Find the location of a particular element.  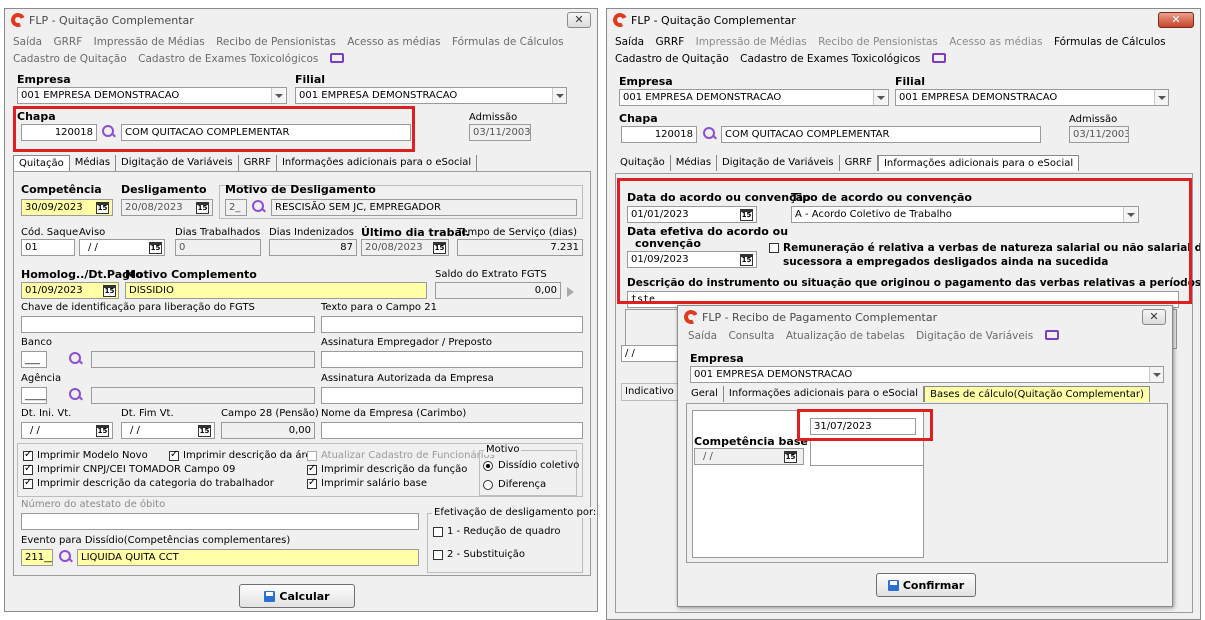

menu-acesso-medias: Acesso as médias is located at coordinates (393, 42).